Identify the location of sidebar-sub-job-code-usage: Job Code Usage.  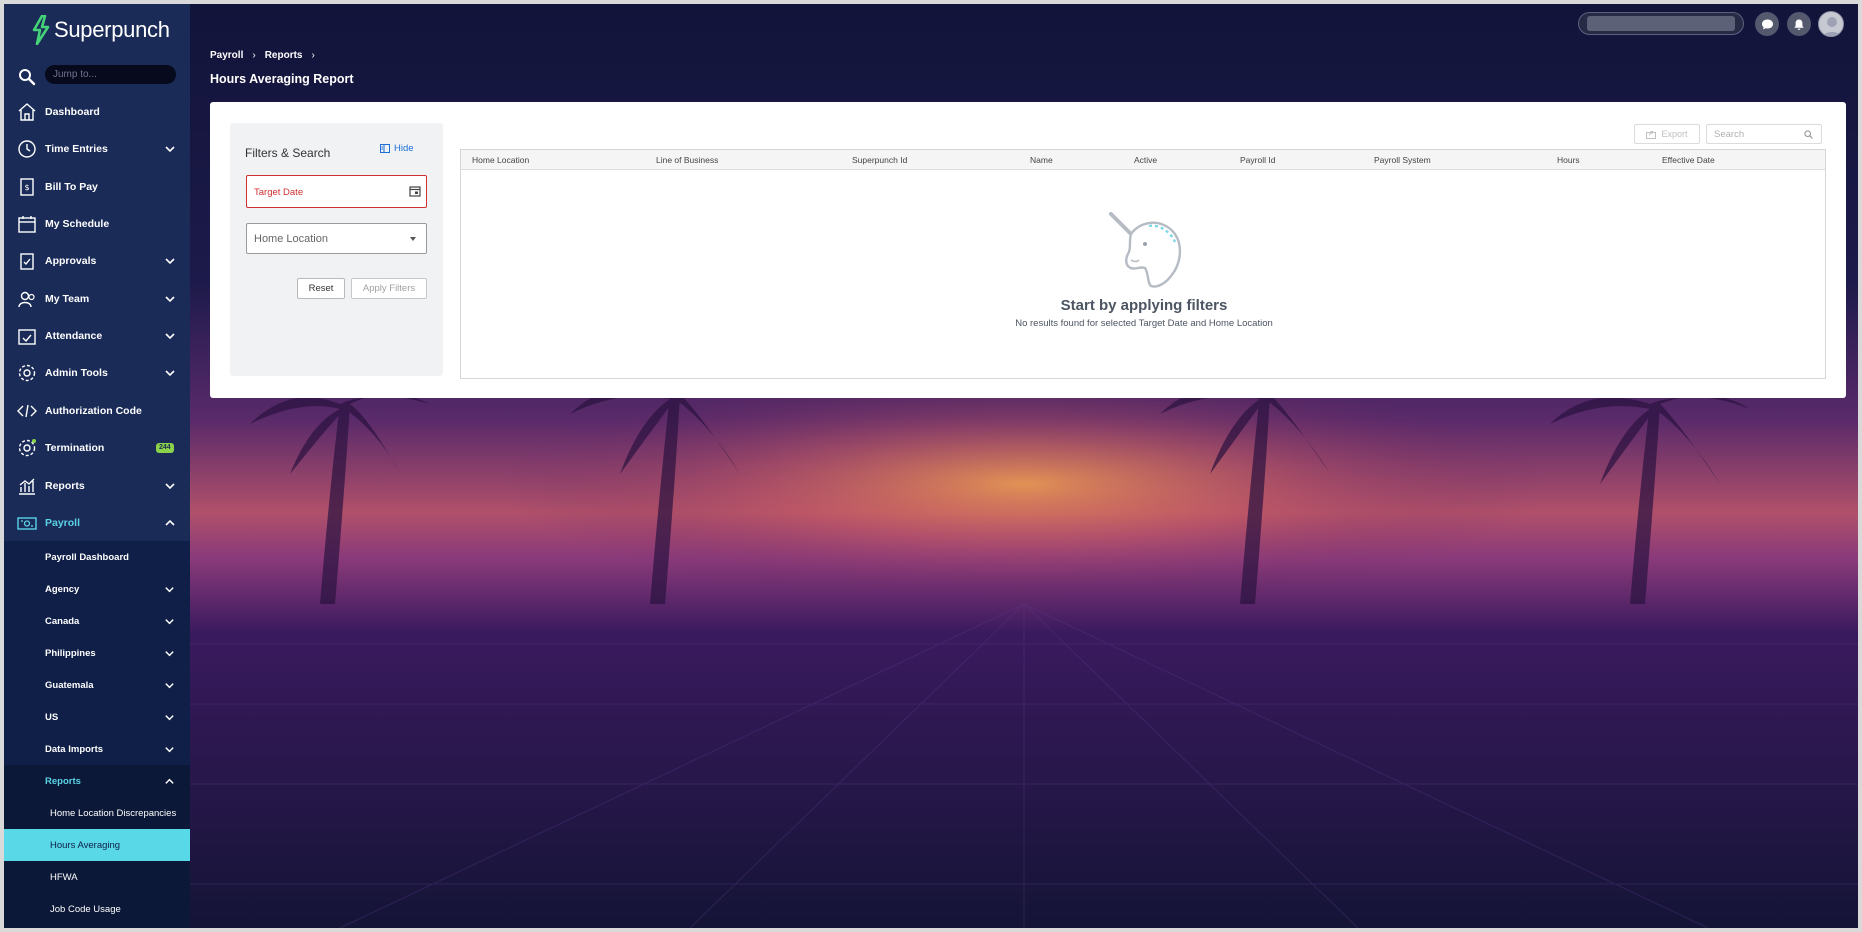
(97, 909).